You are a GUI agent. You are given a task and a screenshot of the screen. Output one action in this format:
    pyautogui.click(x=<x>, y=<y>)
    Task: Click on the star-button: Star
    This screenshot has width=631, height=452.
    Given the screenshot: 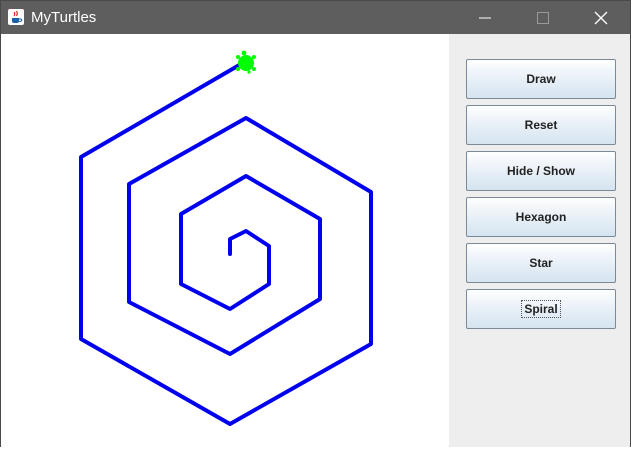 What is the action you would take?
    pyautogui.click(x=541, y=263)
    